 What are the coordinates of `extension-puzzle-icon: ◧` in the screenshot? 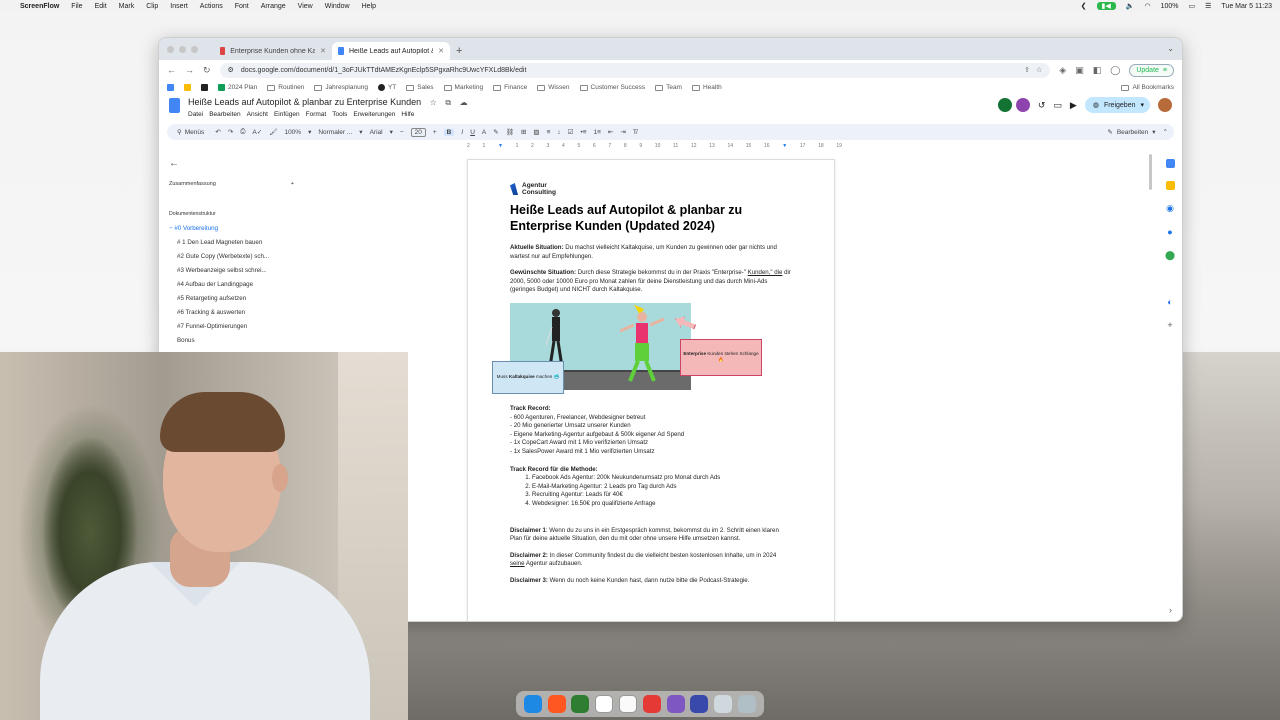 It's located at (1097, 70).